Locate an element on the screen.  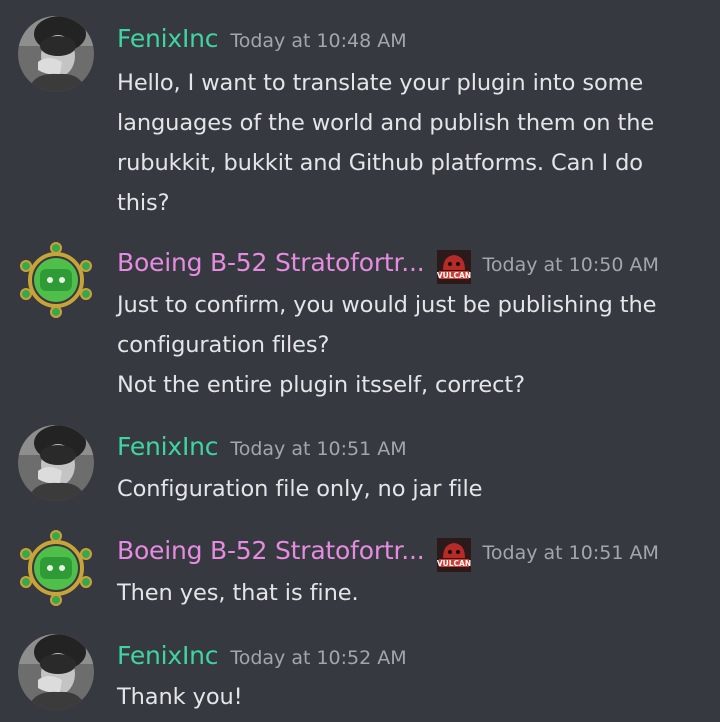
message-line: Not the entire plugin itsself, correct? is located at coordinates (321, 385).